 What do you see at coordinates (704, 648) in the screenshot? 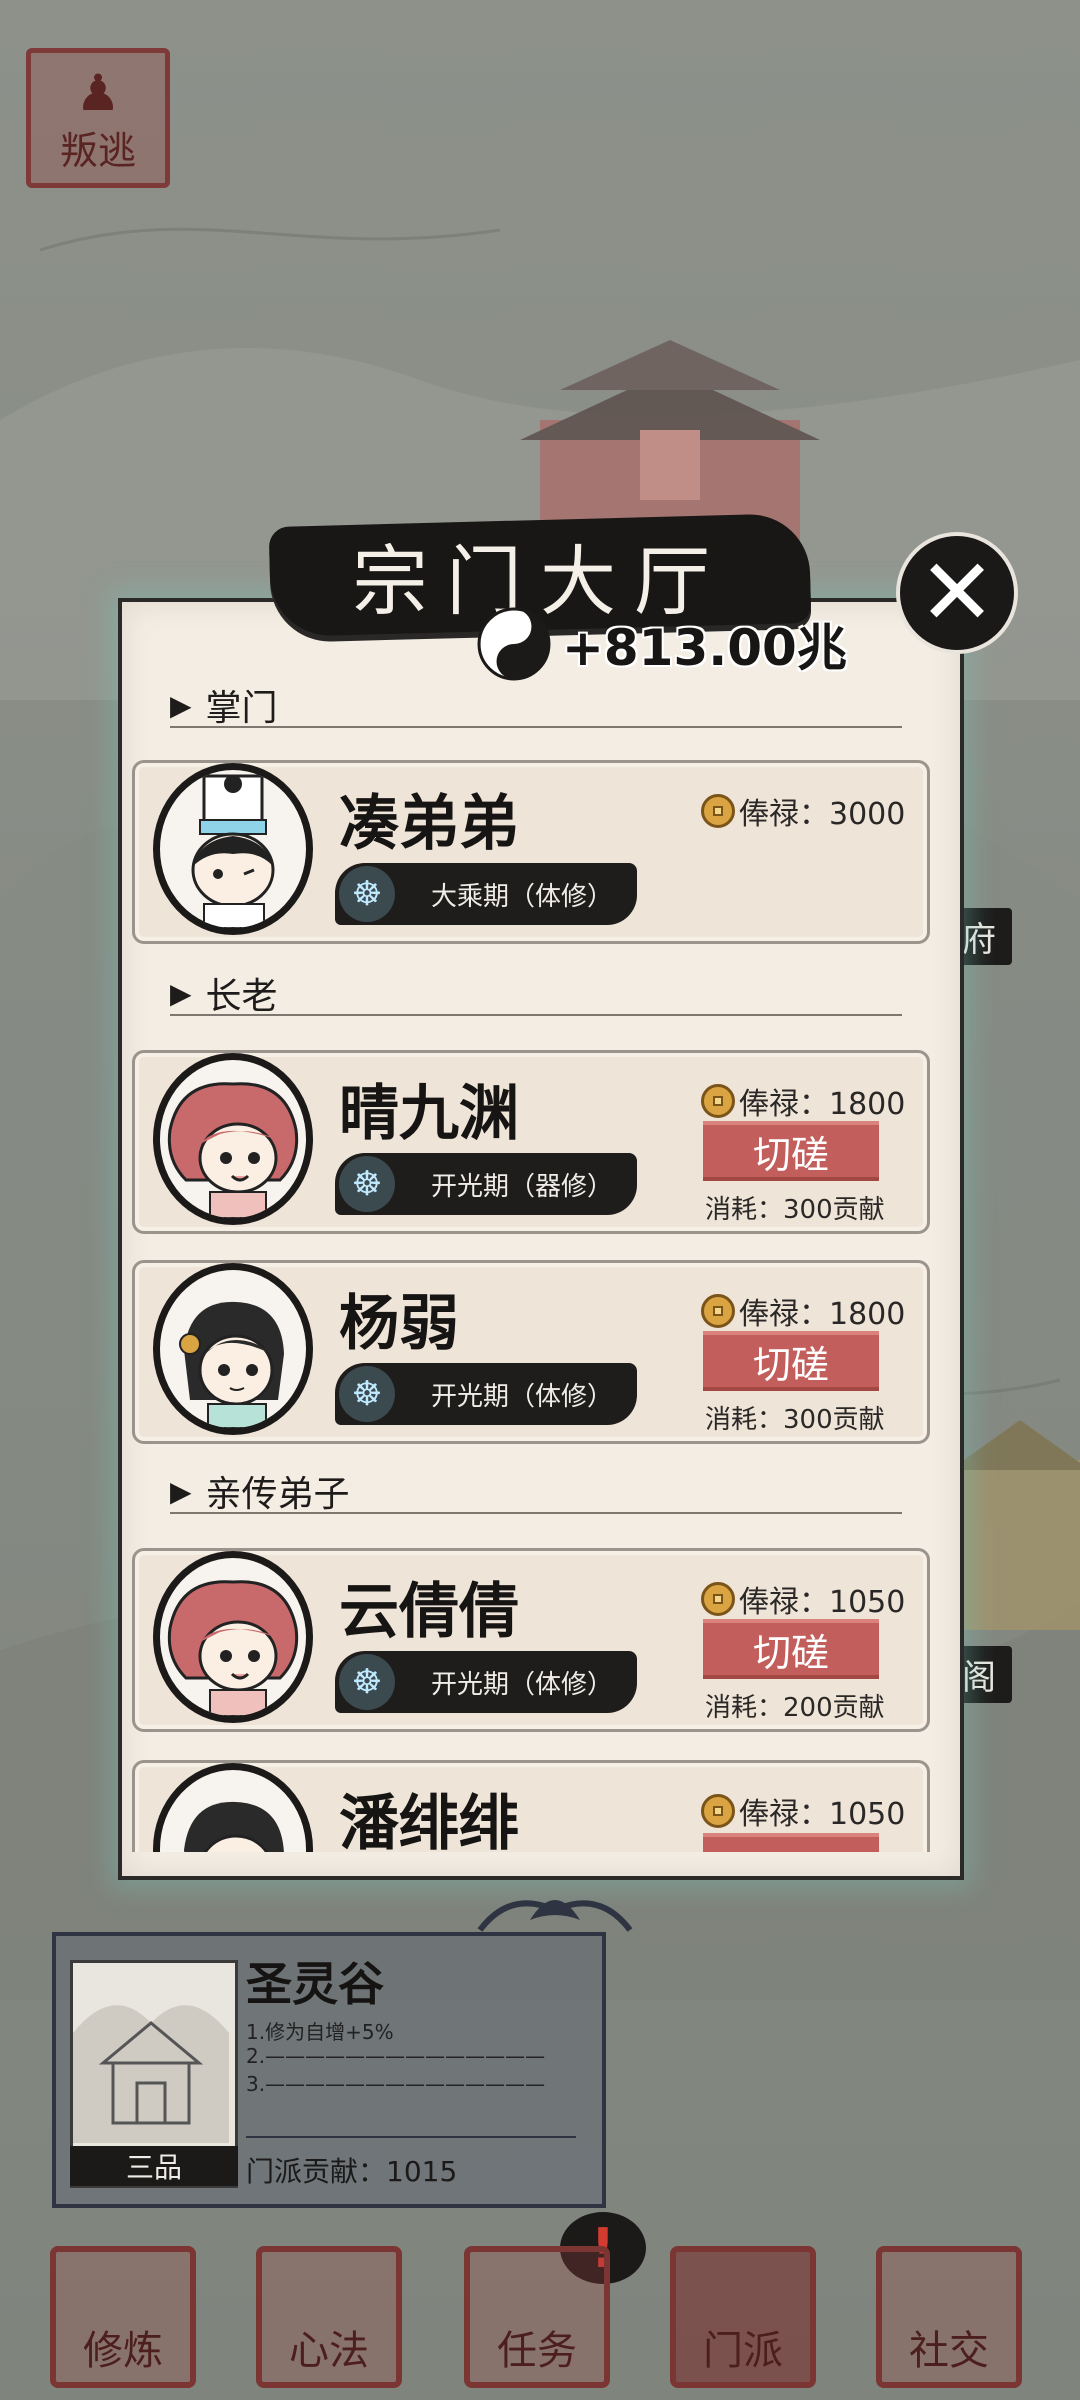
I see `currency-value: +813.00兆` at bounding box center [704, 648].